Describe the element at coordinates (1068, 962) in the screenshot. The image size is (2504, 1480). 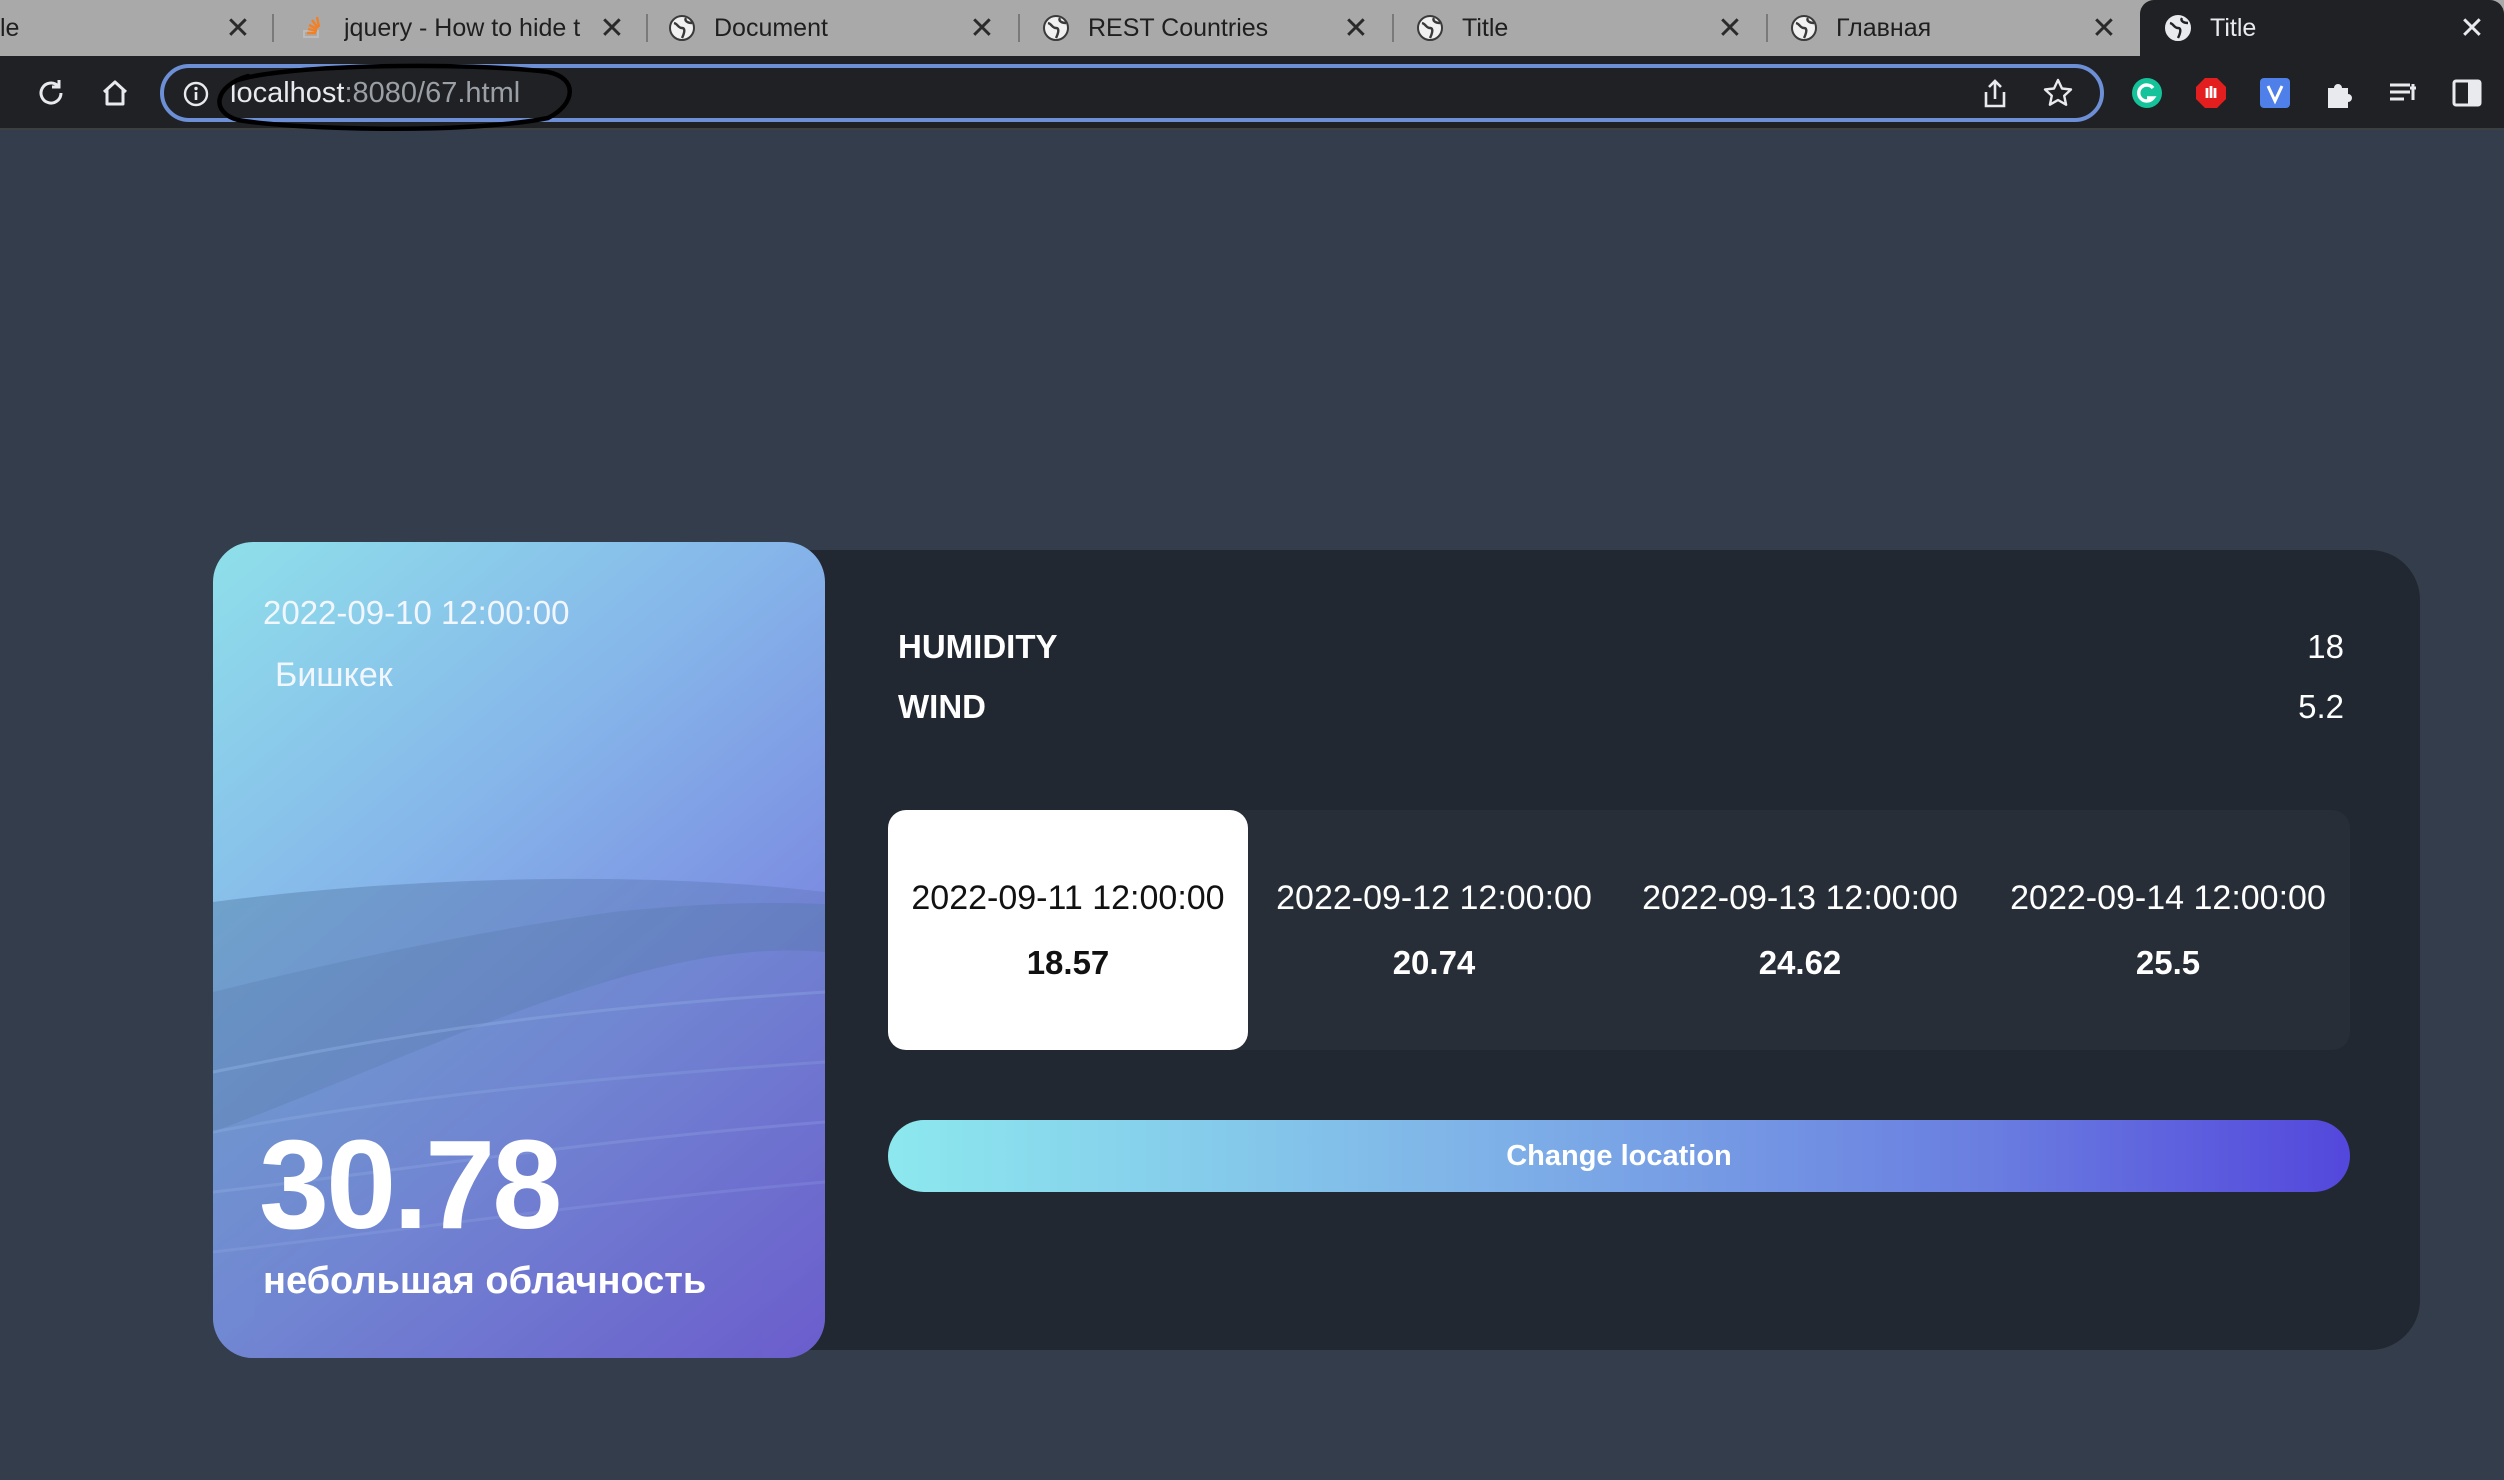
I see `forecast-temp: 18.57` at that location.